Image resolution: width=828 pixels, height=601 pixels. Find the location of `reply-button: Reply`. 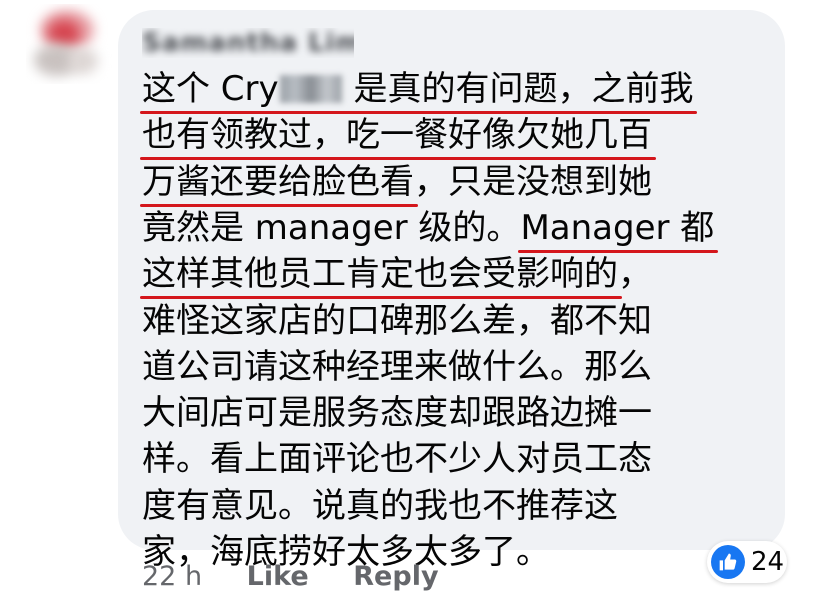

reply-button: Reply is located at coordinates (395, 577).